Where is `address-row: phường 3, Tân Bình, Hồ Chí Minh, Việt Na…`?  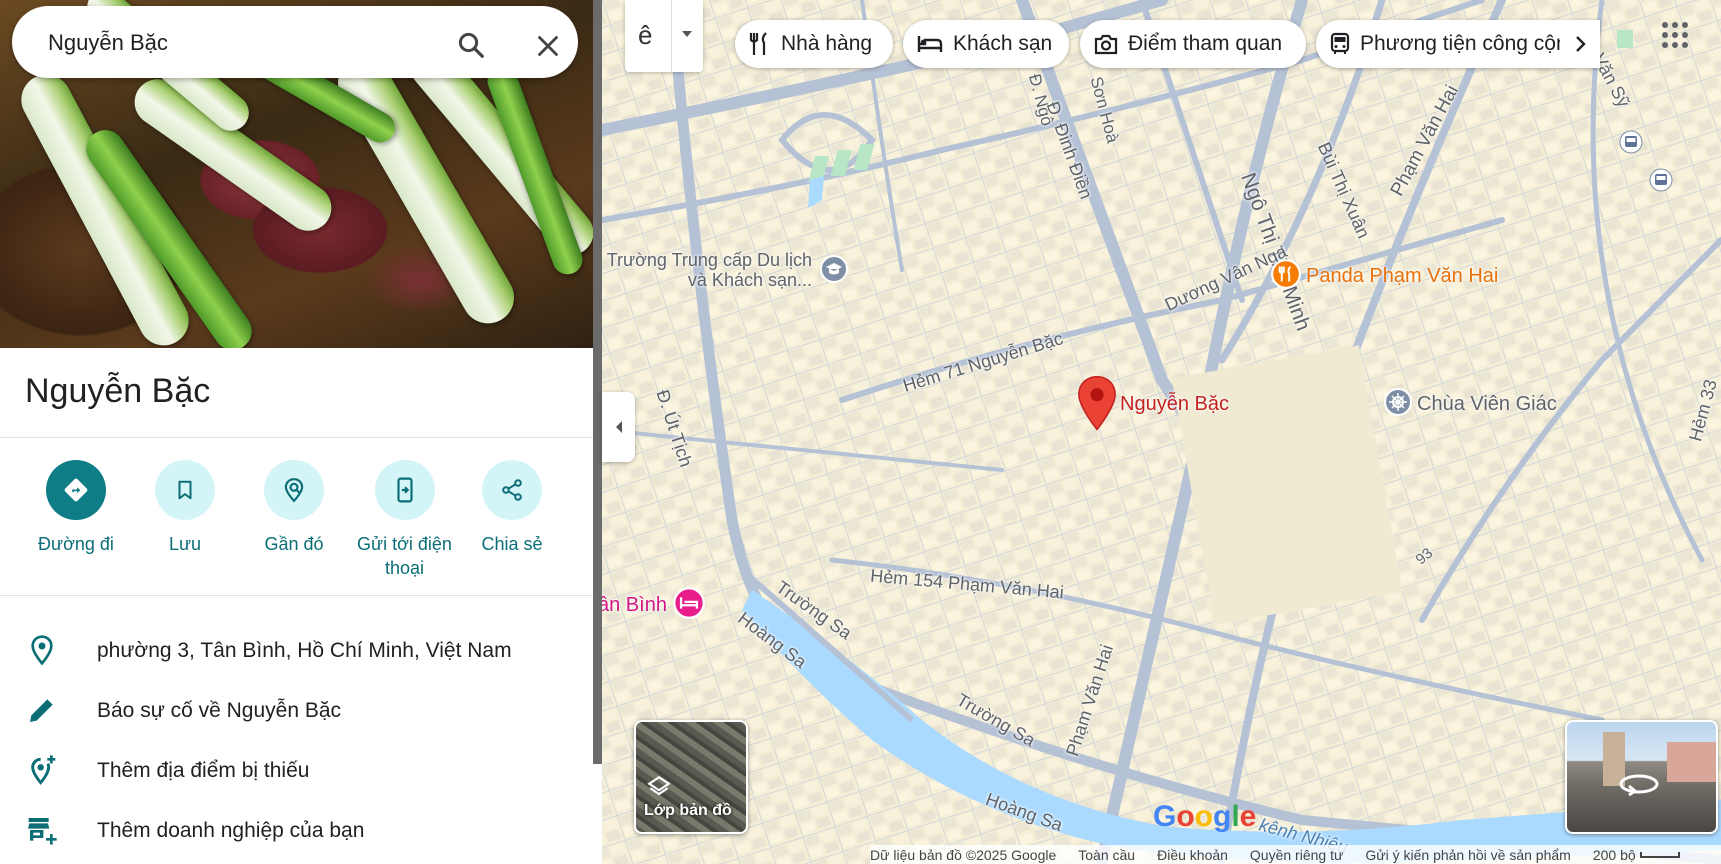
address-row: phường 3, Tân Bình, Hồ Chí Minh, Việt Na… is located at coordinates (296, 650).